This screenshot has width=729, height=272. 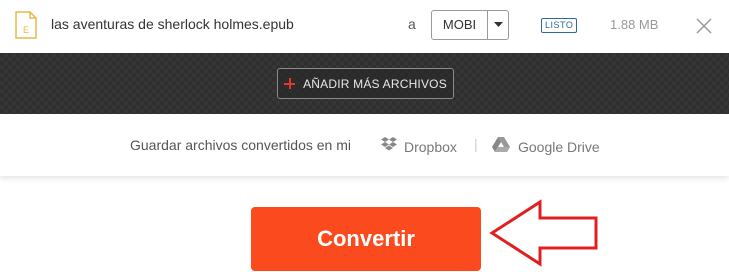 What do you see at coordinates (634, 24) in the screenshot?
I see `file-size: 1.88 MB` at bounding box center [634, 24].